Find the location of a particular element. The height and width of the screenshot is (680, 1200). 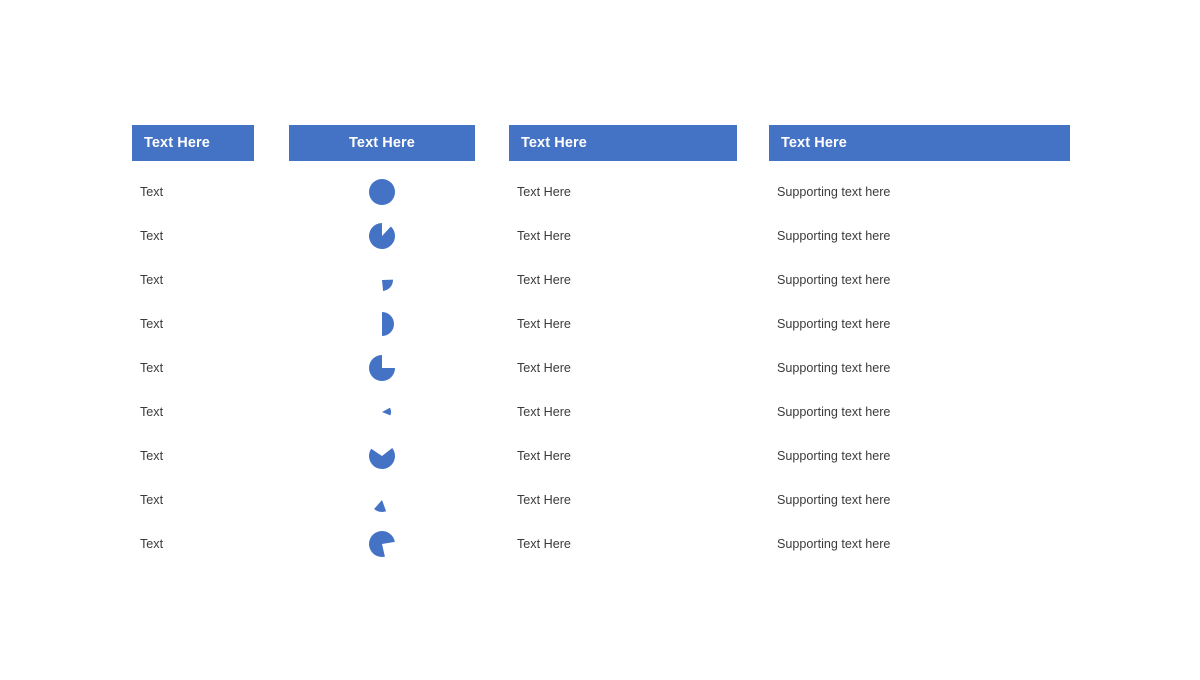

column-header-1-label: Text Here is located at coordinates (177, 143).